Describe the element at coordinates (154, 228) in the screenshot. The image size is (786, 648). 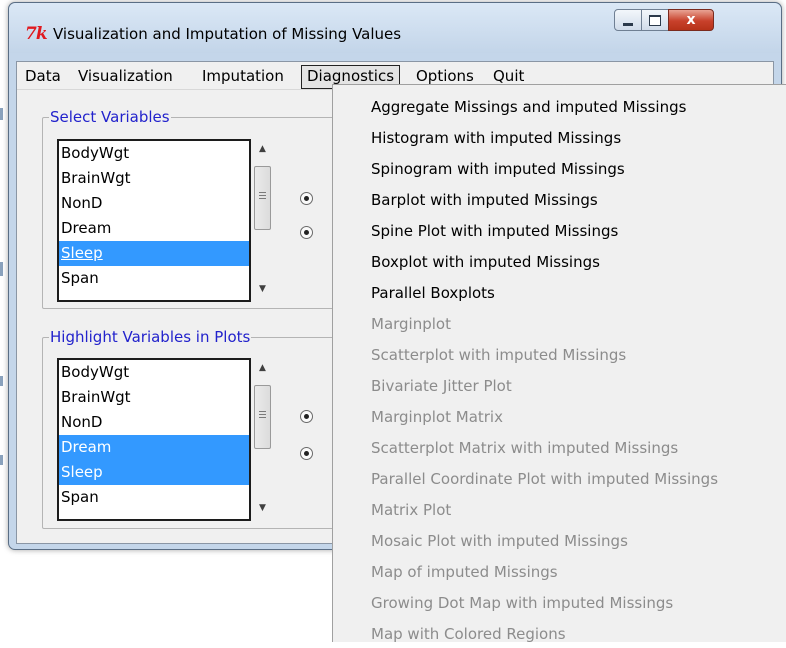
I see `list-item: Dream` at that location.